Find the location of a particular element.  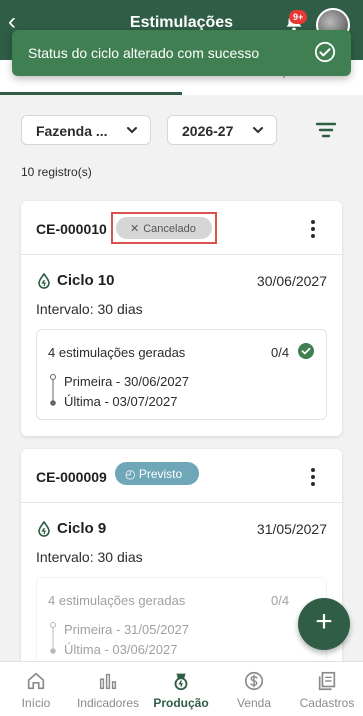

success-toast: Status do ciclo alterado com sucesso is located at coordinates (181, 53).